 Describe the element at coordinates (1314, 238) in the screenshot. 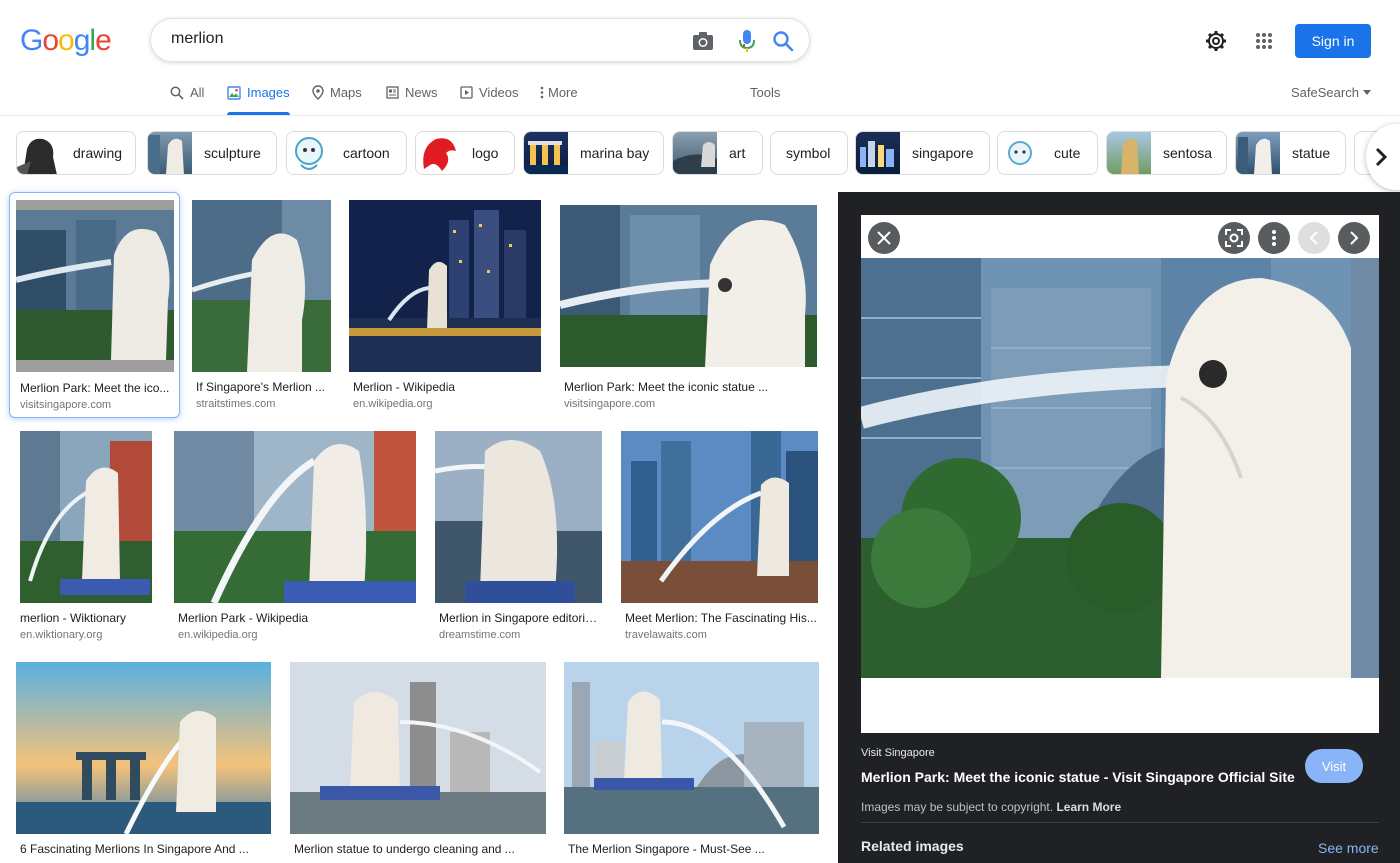

I see `previous-button` at that location.